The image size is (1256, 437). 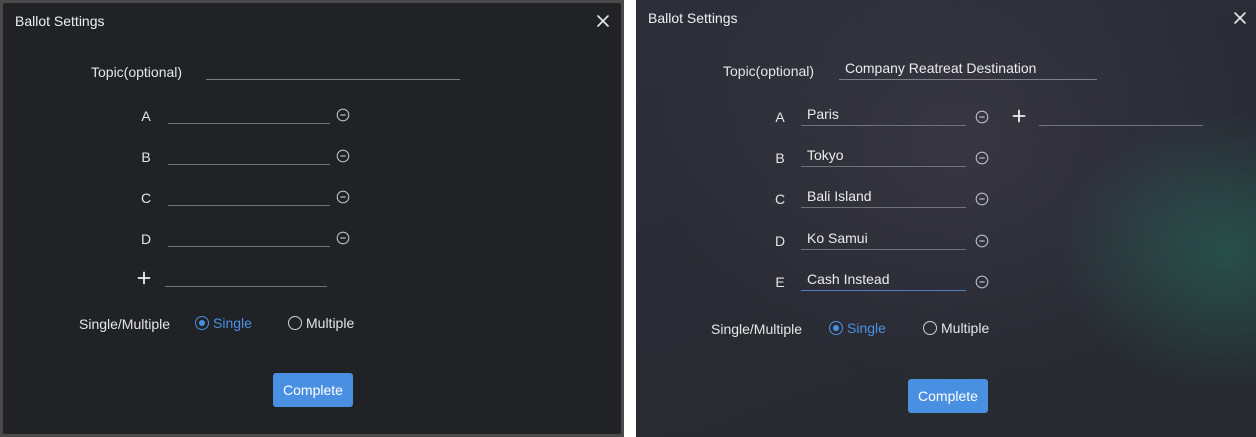 What do you see at coordinates (883, 197) in the screenshot?
I see `option-c-input: Bali Island` at bounding box center [883, 197].